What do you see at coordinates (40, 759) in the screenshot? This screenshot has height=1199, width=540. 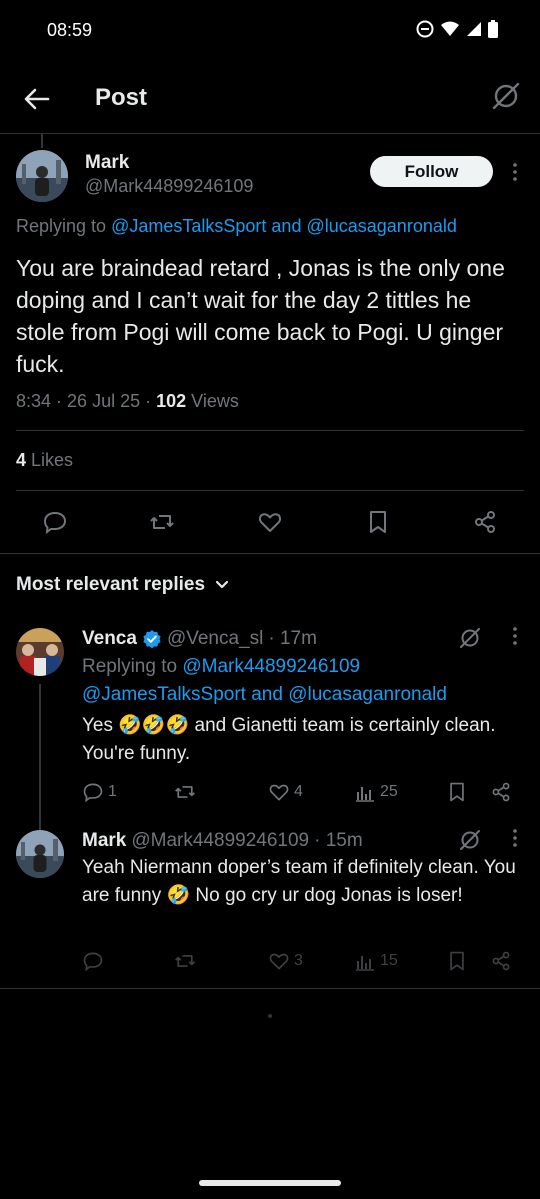 I see `thread-line` at bounding box center [40, 759].